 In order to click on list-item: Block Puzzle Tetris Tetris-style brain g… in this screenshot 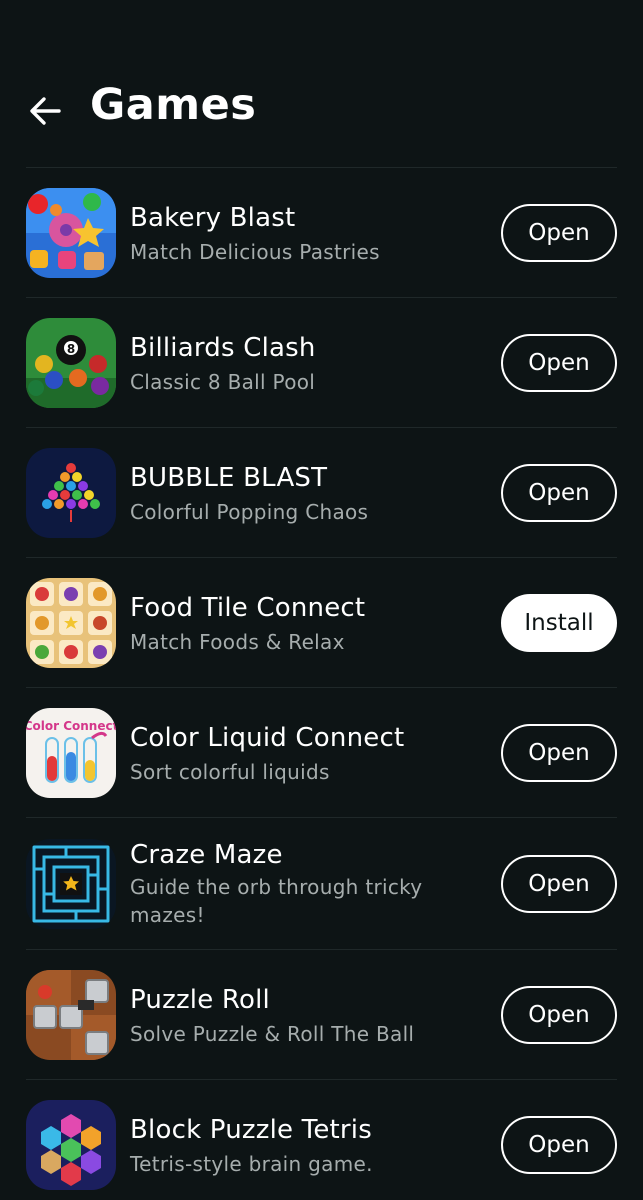, I will do `click(321, 1140)`.